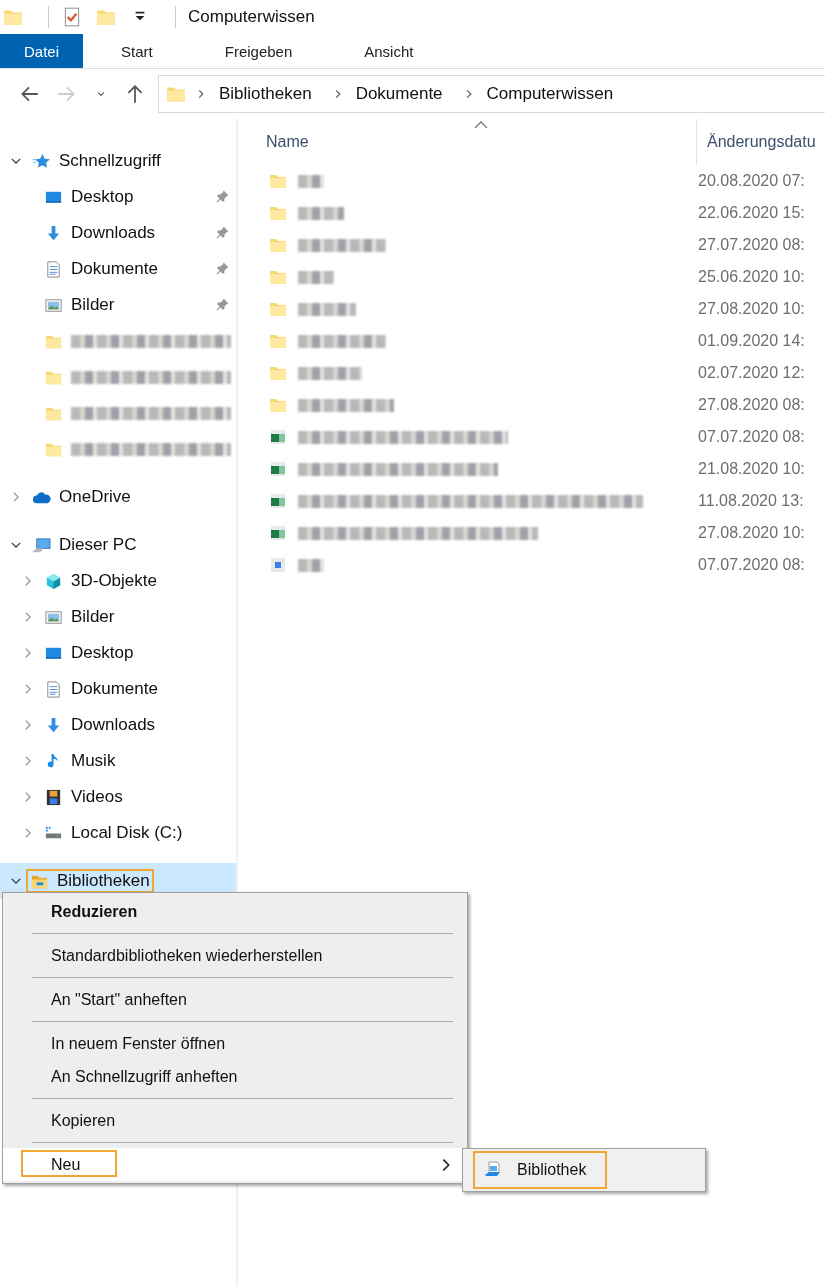 This screenshot has width=825, height=1286. Describe the element at coordinates (751, 469) in the screenshot. I see `date-cell: 21.08.2020 10:` at that location.